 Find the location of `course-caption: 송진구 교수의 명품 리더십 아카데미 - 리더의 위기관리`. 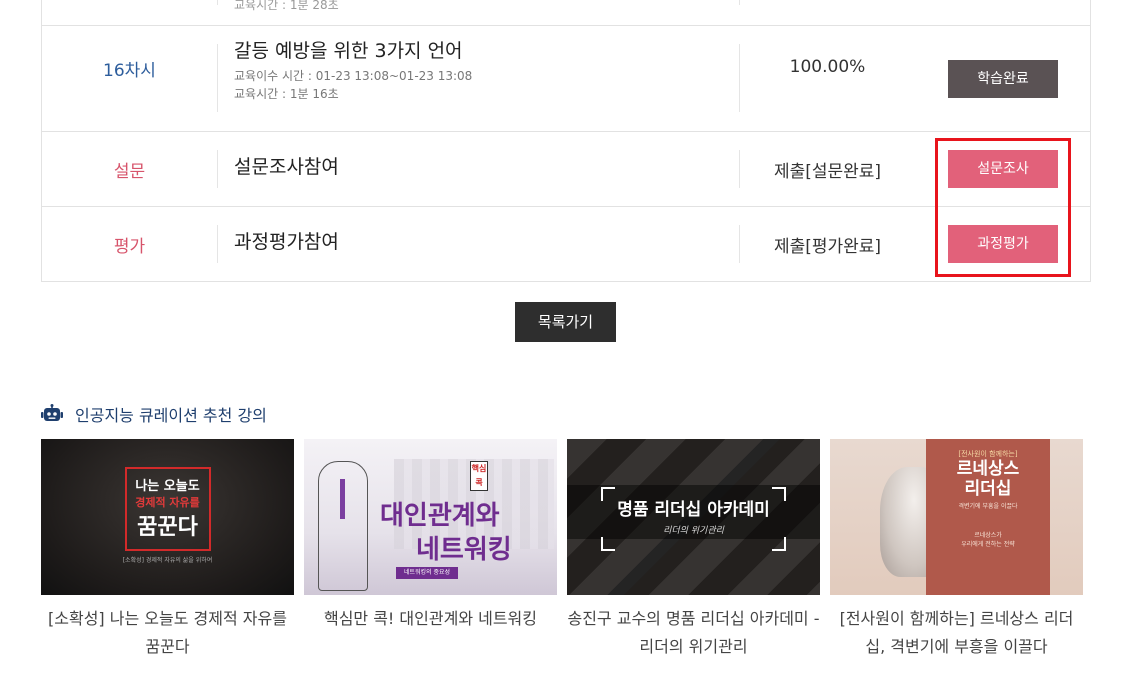

course-caption: 송진구 교수의 명품 리더십 아카데미 - 리더의 위기관리 is located at coordinates (693, 633).